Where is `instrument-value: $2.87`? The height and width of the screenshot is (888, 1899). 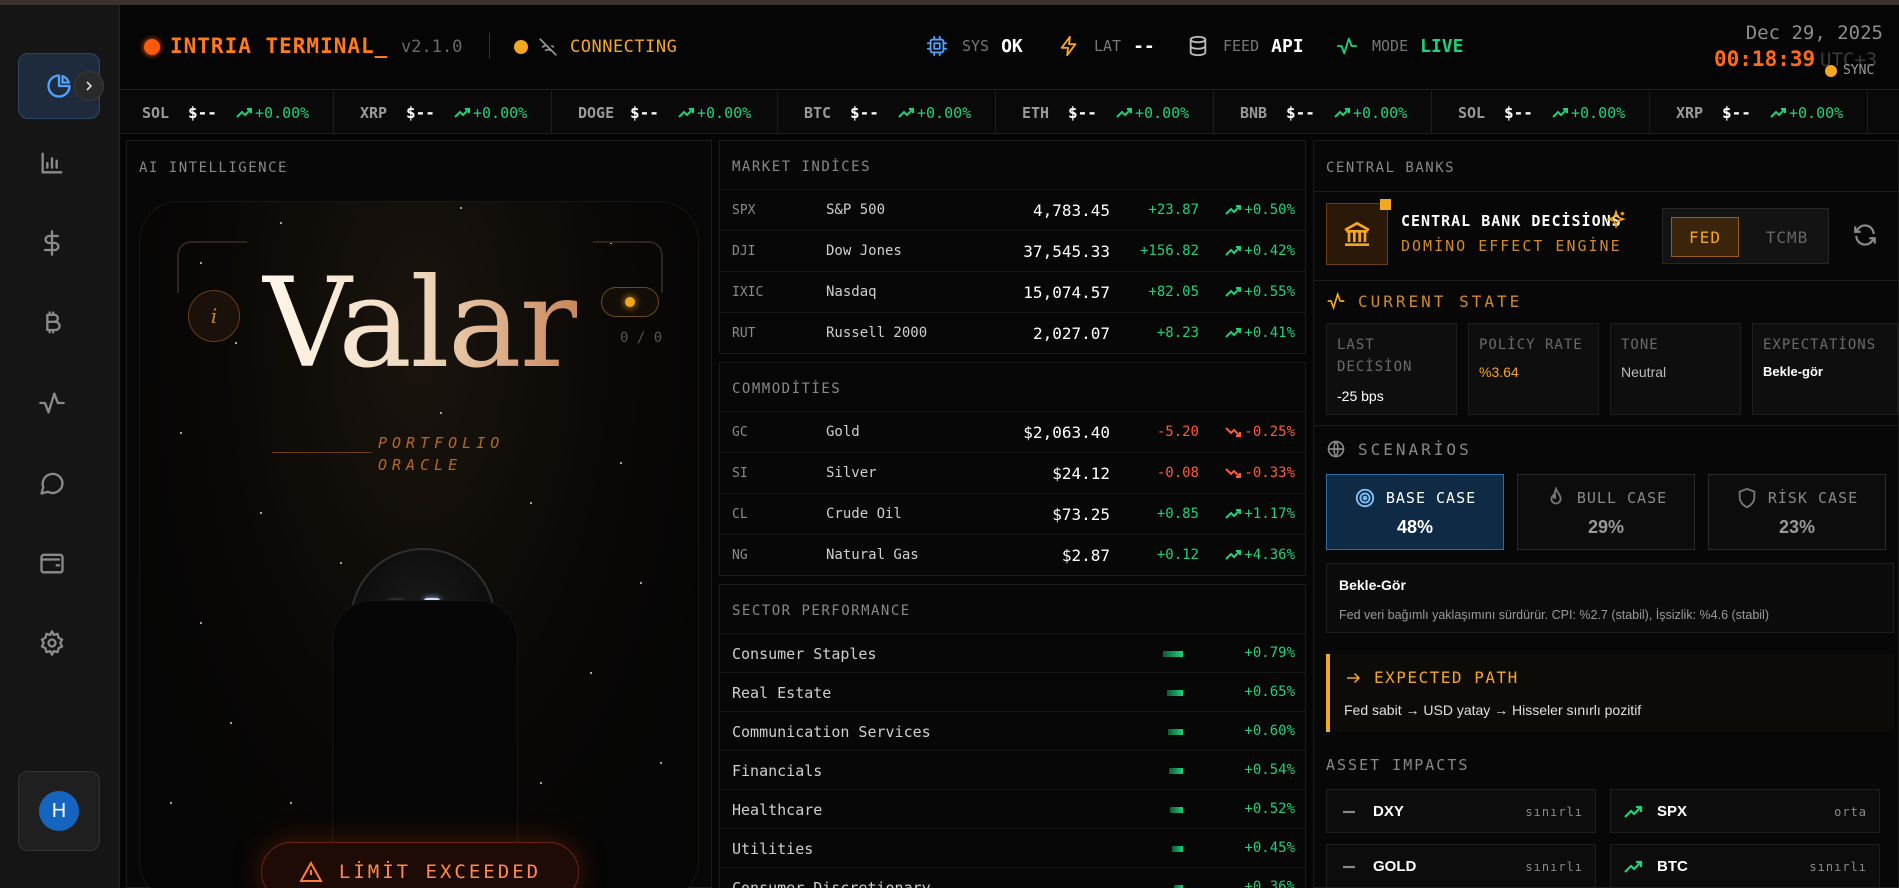 instrument-value: $2.87 is located at coordinates (1085, 555).